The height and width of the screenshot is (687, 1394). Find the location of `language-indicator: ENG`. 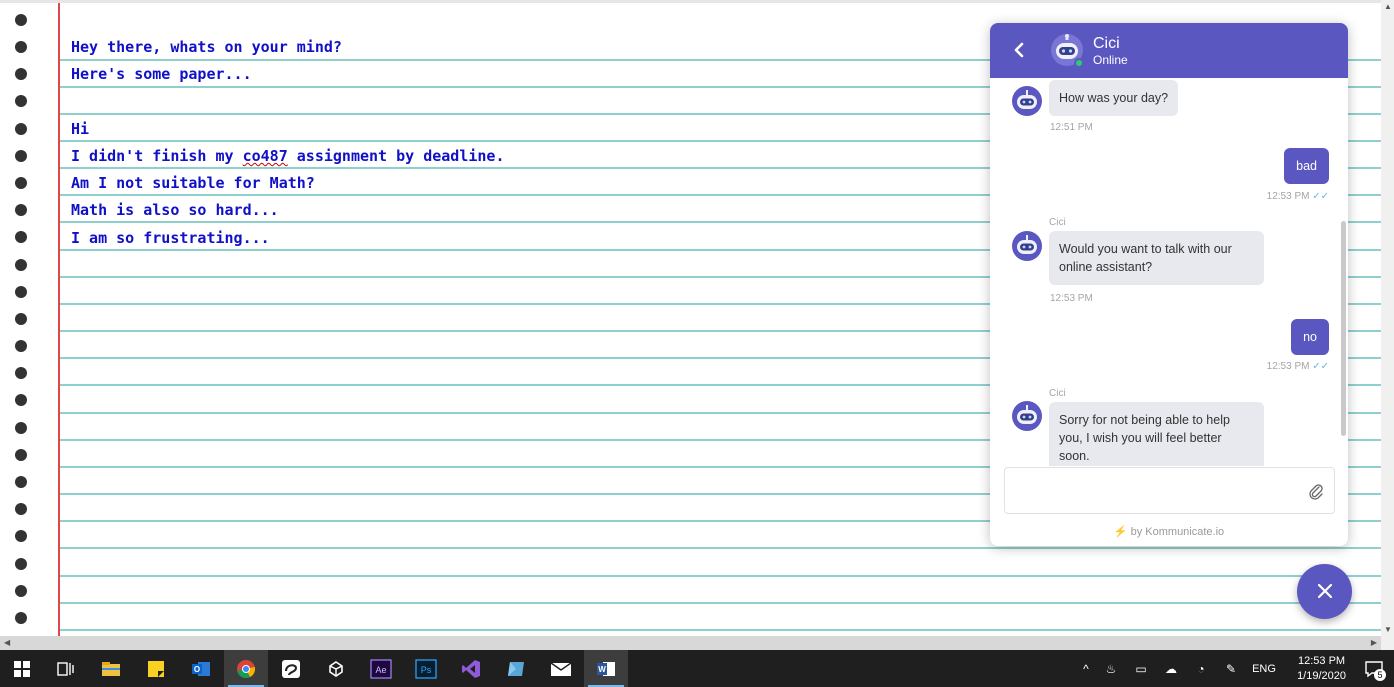

language-indicator: ENG is located at coordinates (1264, 669).